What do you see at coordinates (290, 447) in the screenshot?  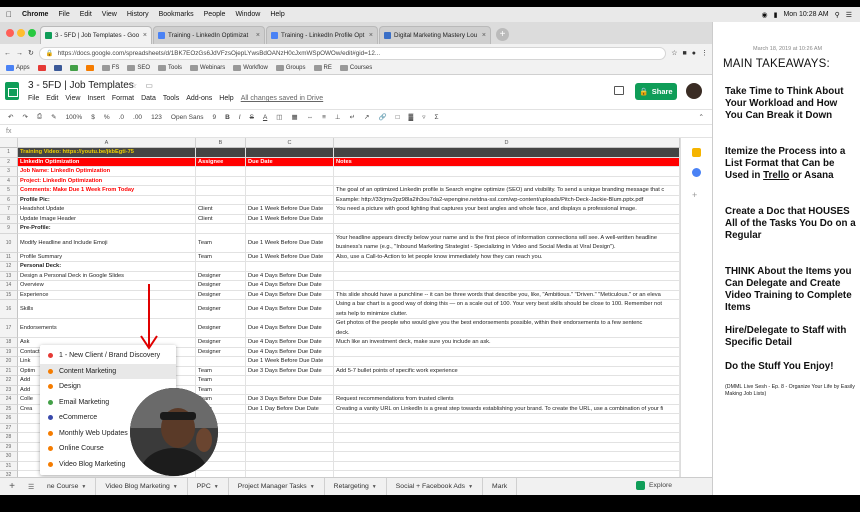 I see `cell-c29` at bounding box center [290, 447].